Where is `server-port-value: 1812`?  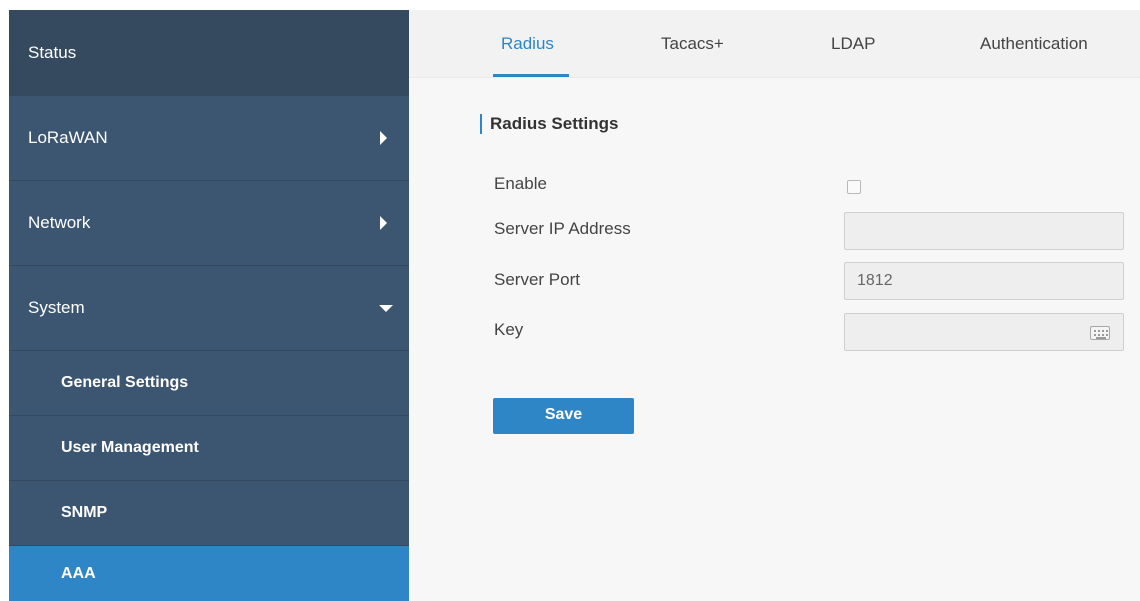 server-port-value: 1812 is located at coordinates (875, 280).